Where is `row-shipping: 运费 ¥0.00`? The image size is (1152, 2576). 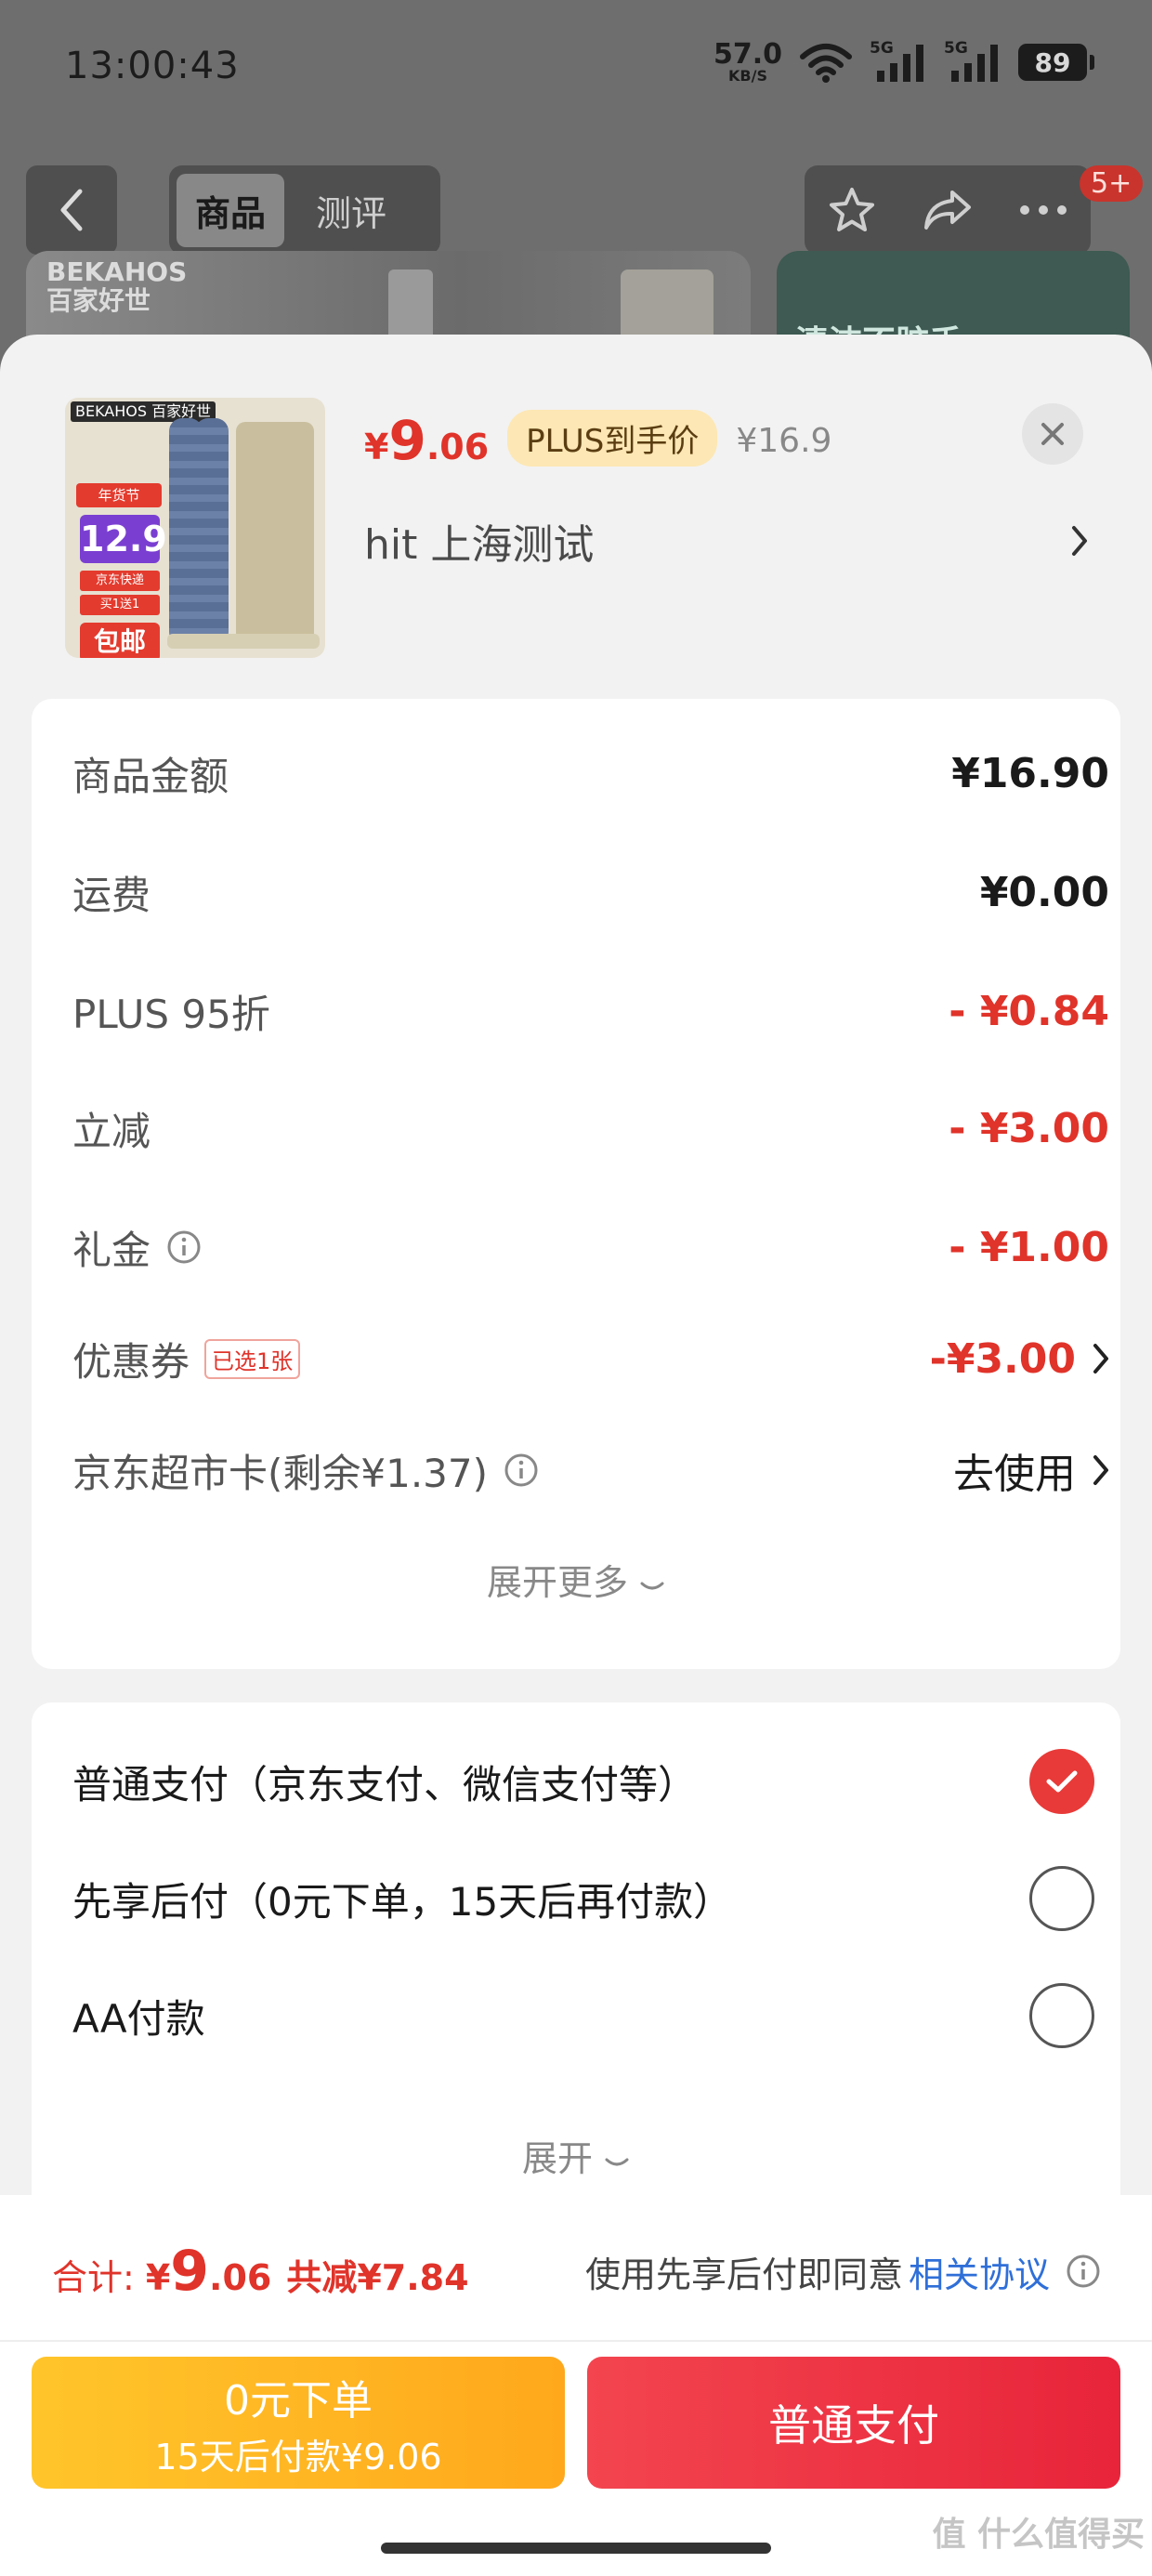
row-shipping: 运费 ¥0.00 is located at coordinates (590, 893).